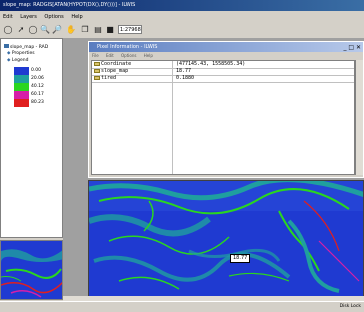  What do you see at coordinates (71, 30) in the screenshot?
I see `hand-icon: ✋` at bounding box center [71, 30].